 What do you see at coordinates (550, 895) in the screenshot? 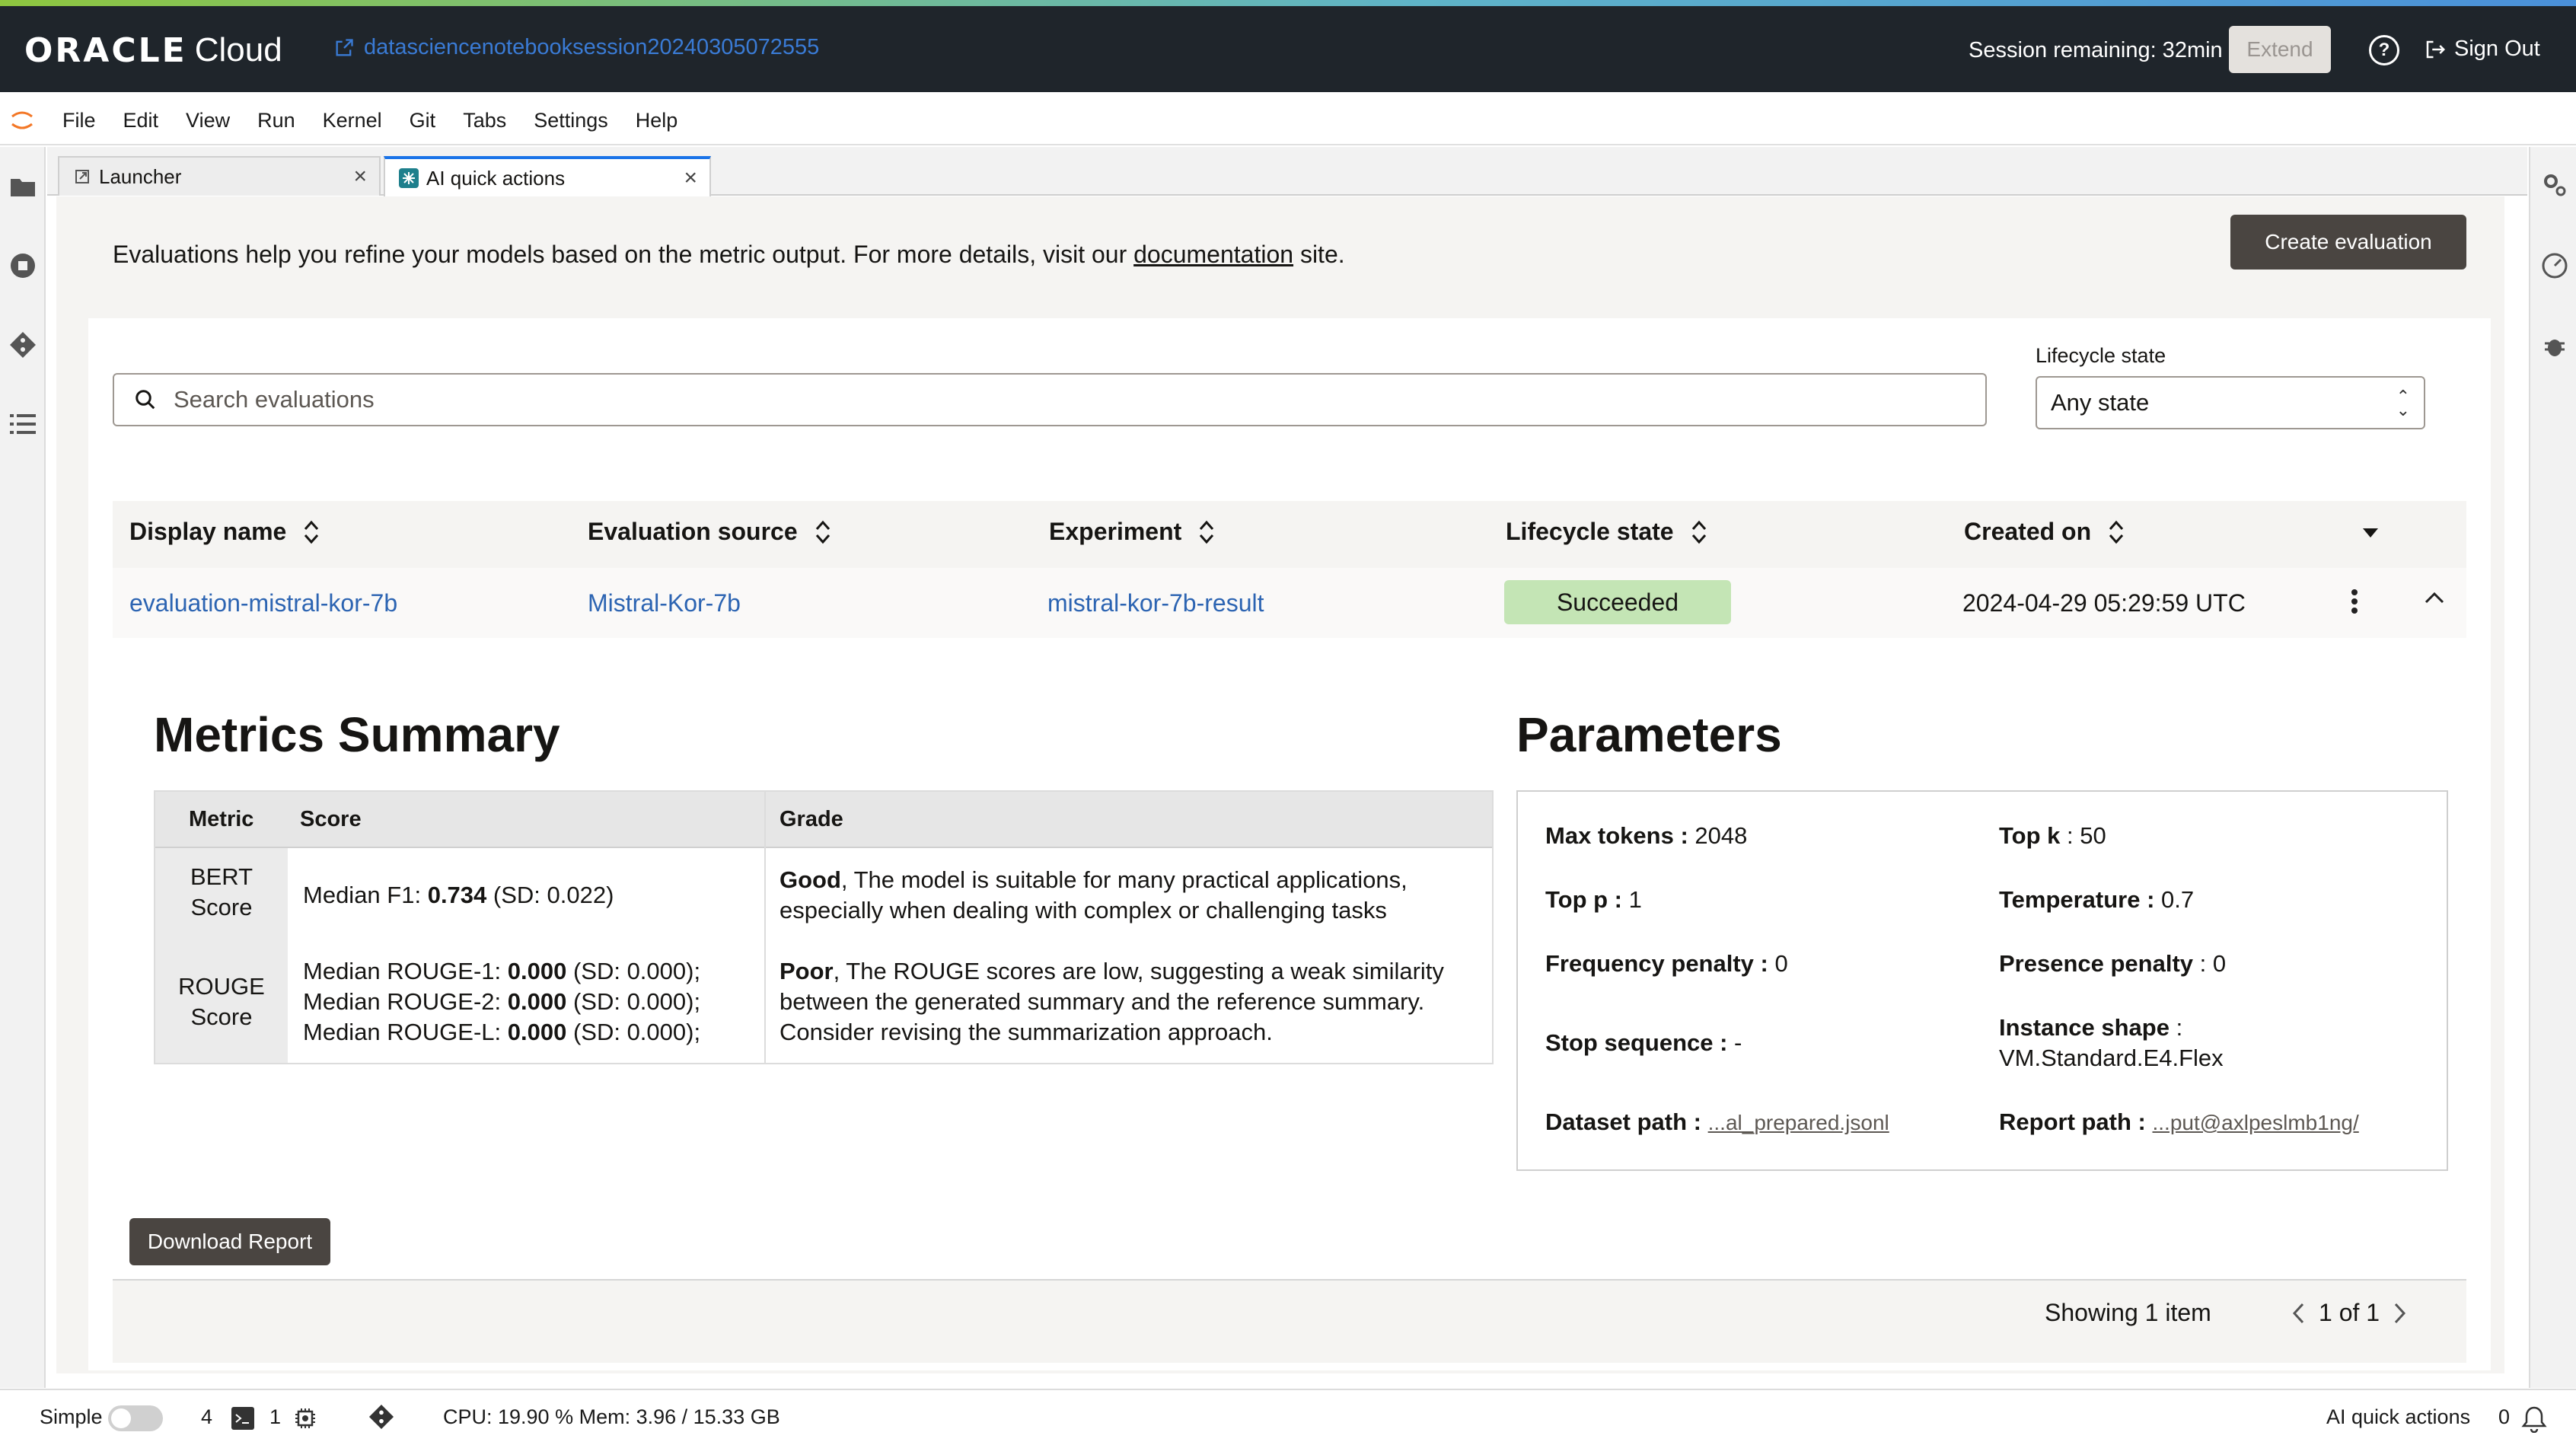
I see `score-bert-suffix: (SD: 0.022)` at bounding box center [550, 895].